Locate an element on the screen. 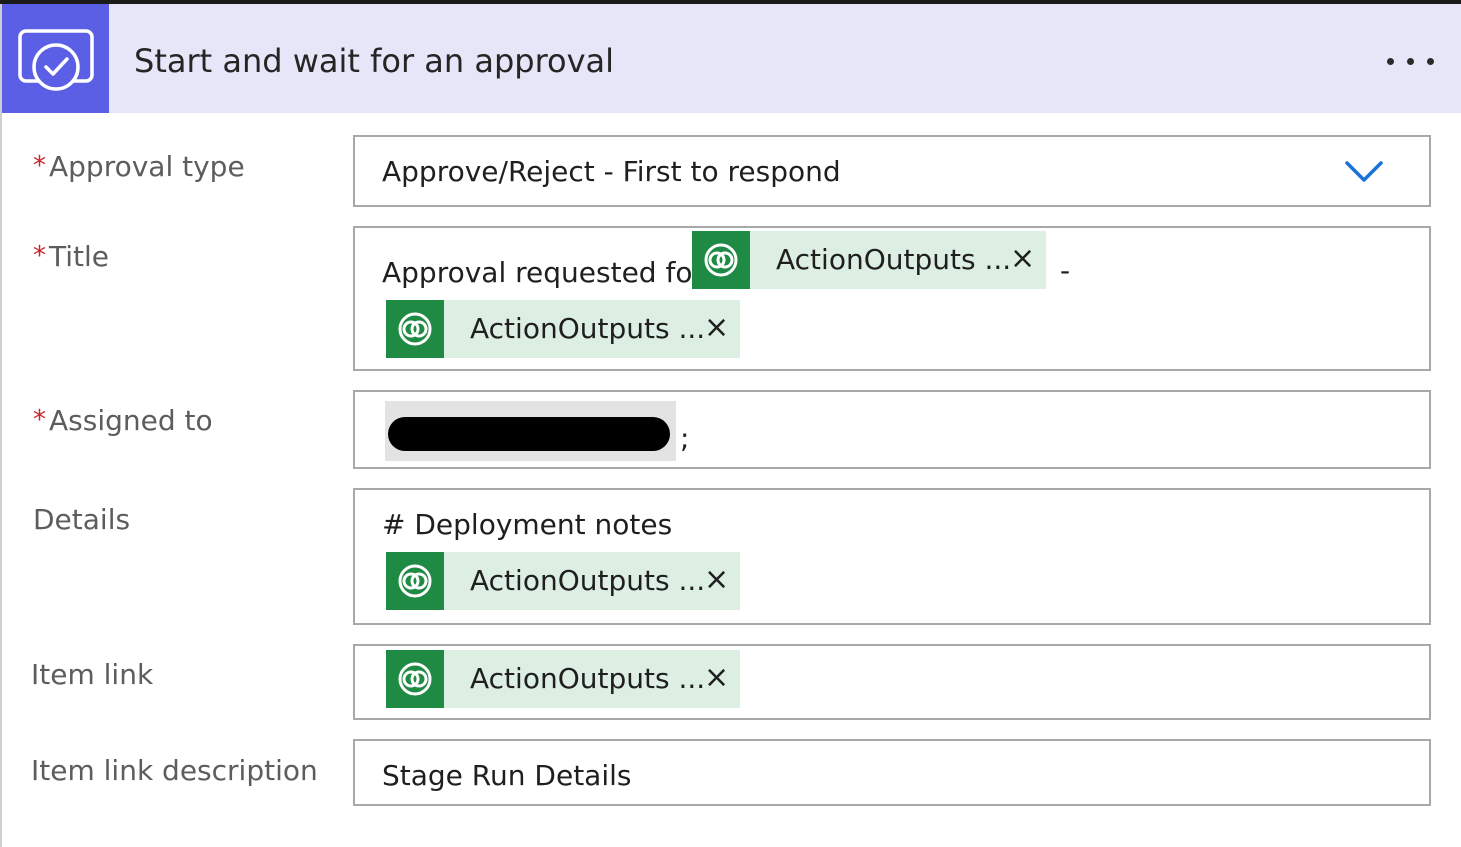 Image resolution: width=1461 pixels, height=847 pixels. redaction-bar is located at coordinates (529, 434).